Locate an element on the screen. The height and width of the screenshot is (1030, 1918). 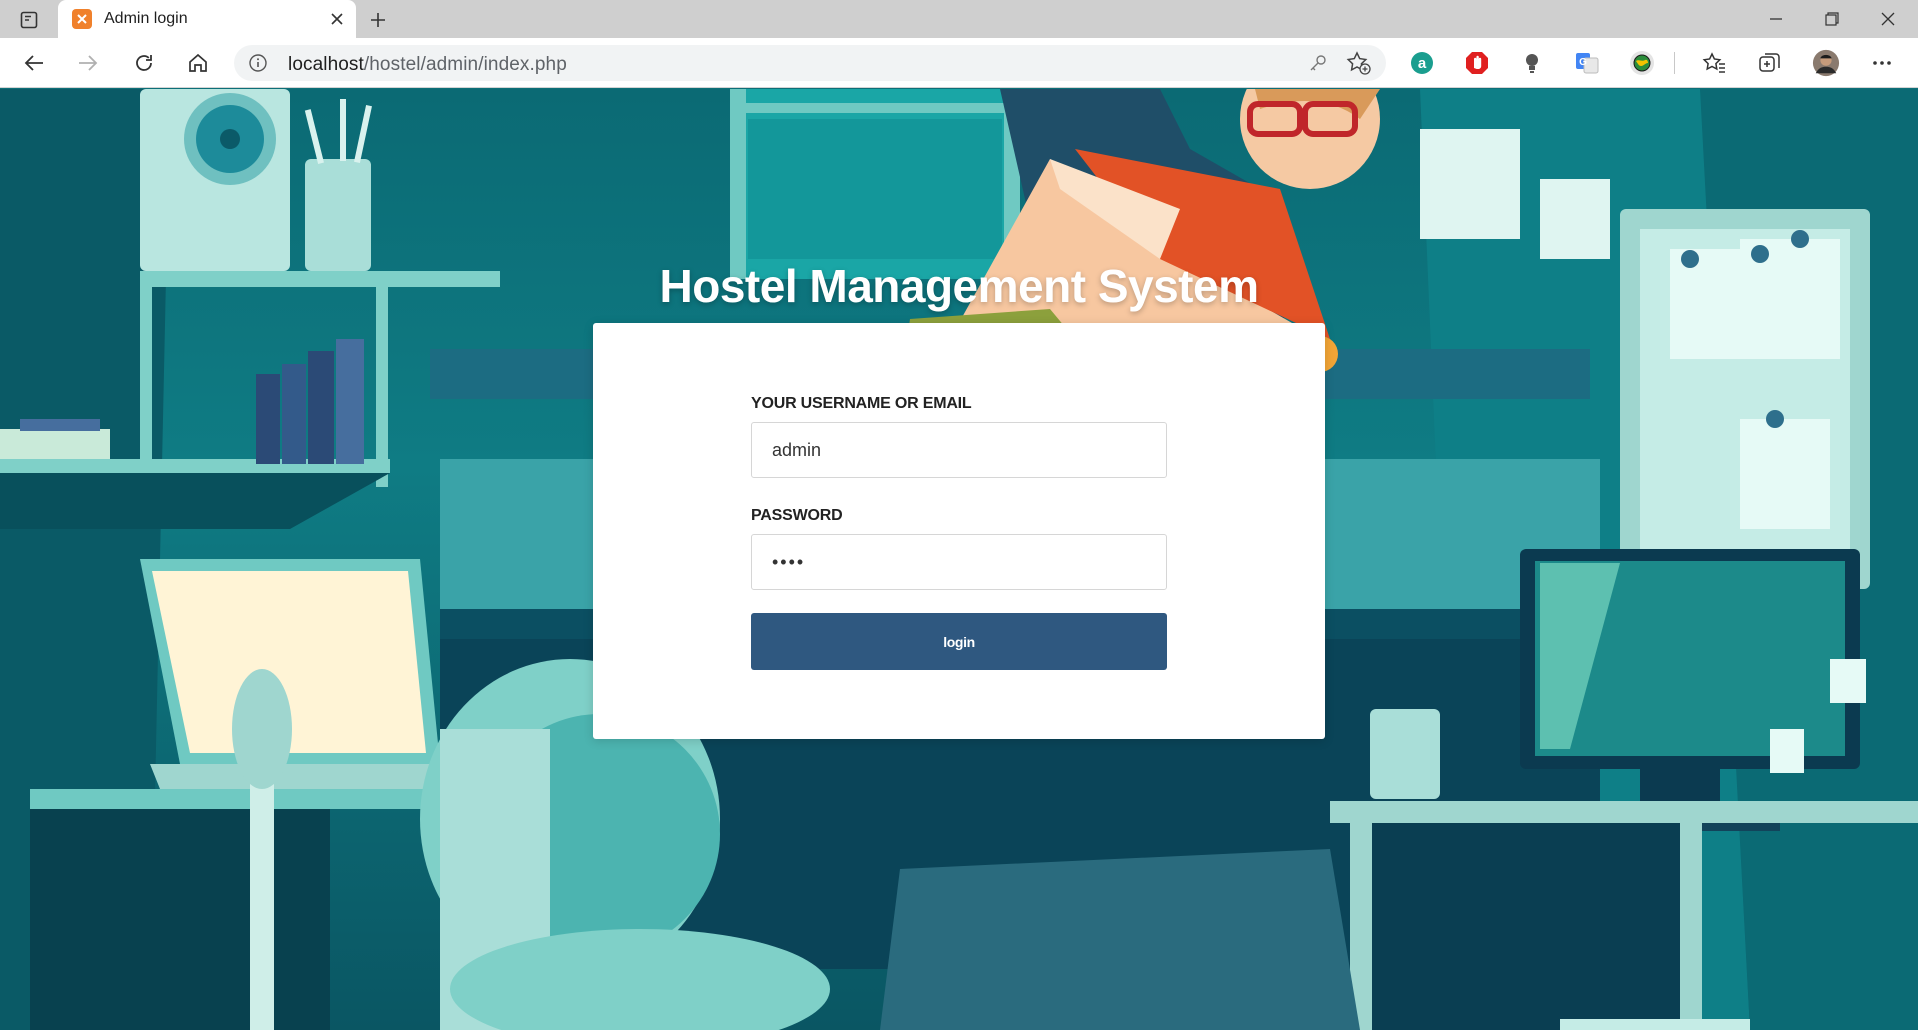
tab-strip: Admin login is located at coordinates (959, 19).